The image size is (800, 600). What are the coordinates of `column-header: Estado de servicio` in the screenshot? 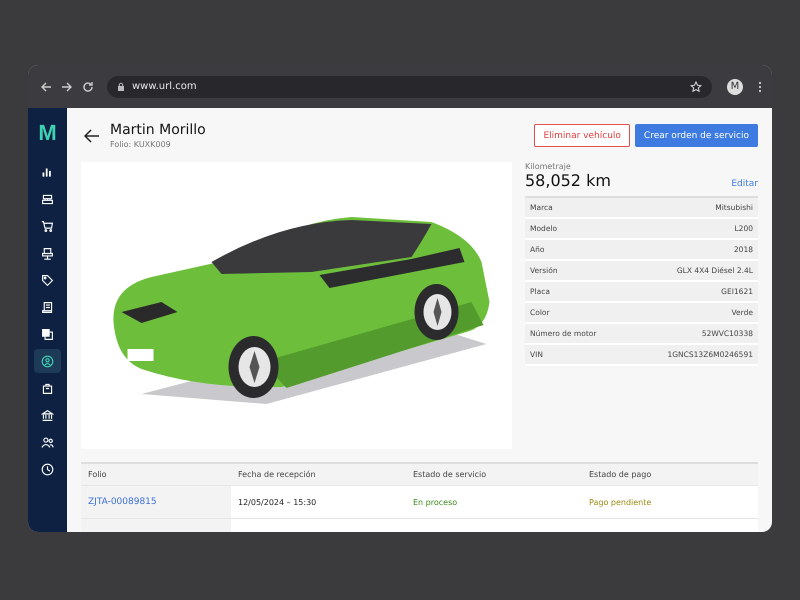 It's located at (450, 475).